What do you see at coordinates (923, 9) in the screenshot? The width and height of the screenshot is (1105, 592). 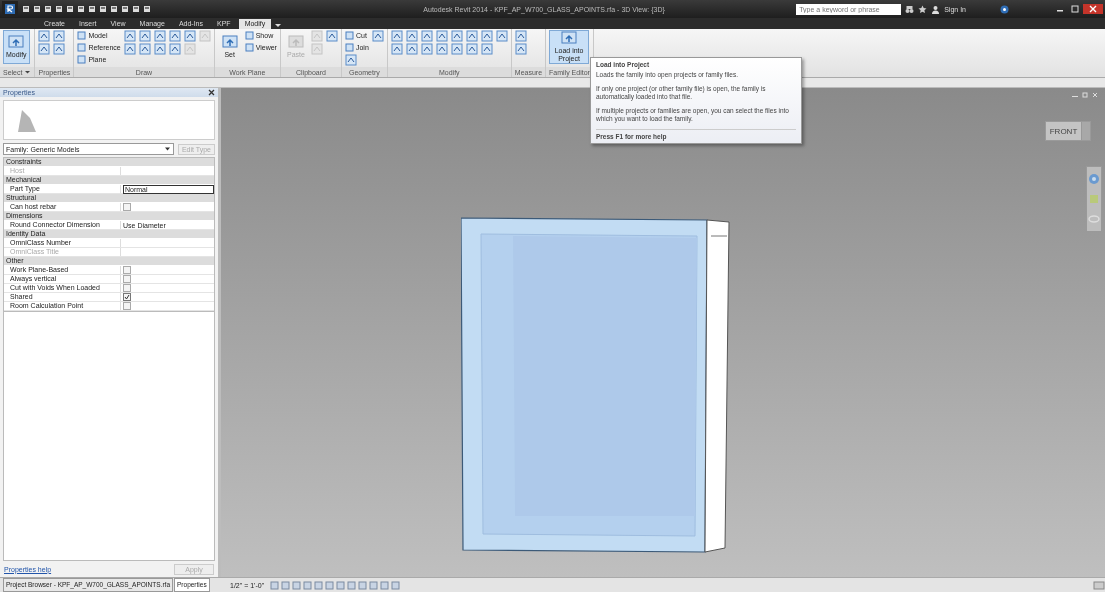 I see `star-icon` at bounding box center [923, 9].